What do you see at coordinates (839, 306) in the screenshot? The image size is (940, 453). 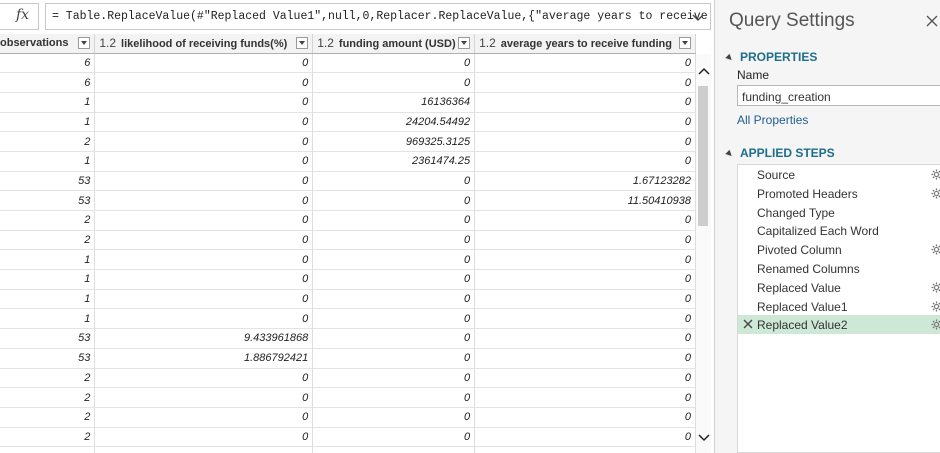 I see `applied-step-item: Replaced Value1` at bounding box center [839, 306].